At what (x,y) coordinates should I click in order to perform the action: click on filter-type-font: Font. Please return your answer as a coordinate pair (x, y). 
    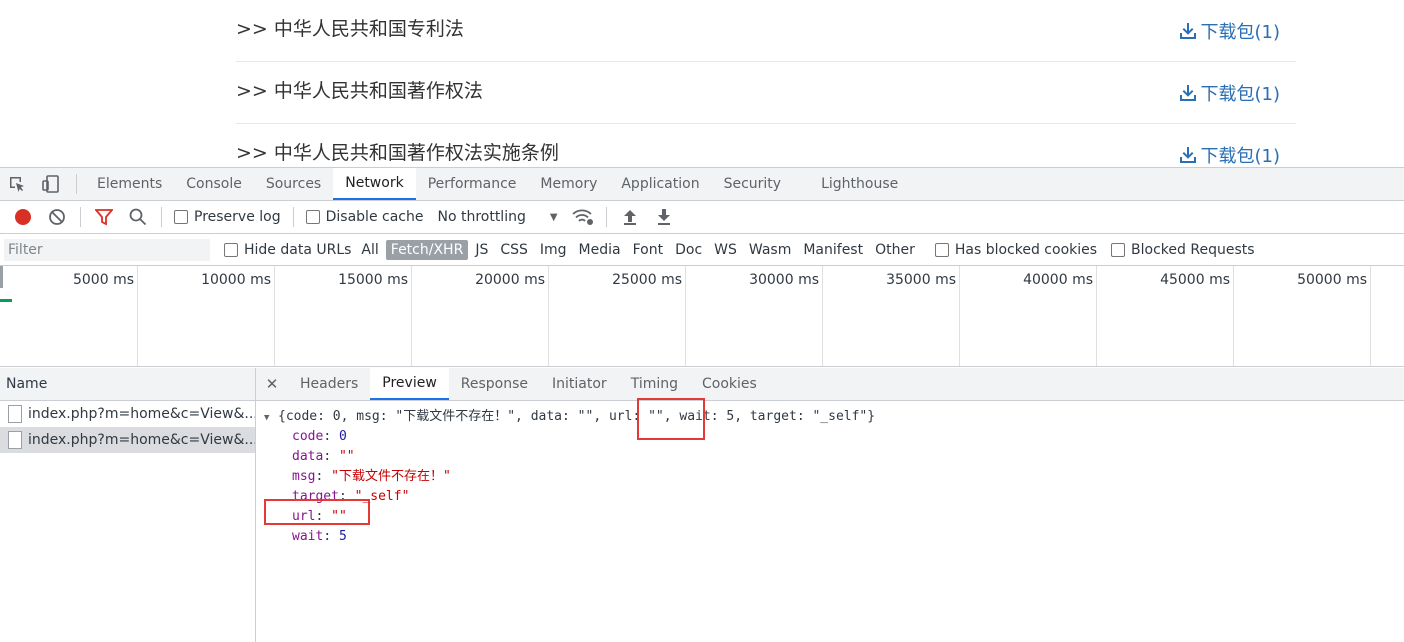
    Looking at the image, I should click on (648, 250).